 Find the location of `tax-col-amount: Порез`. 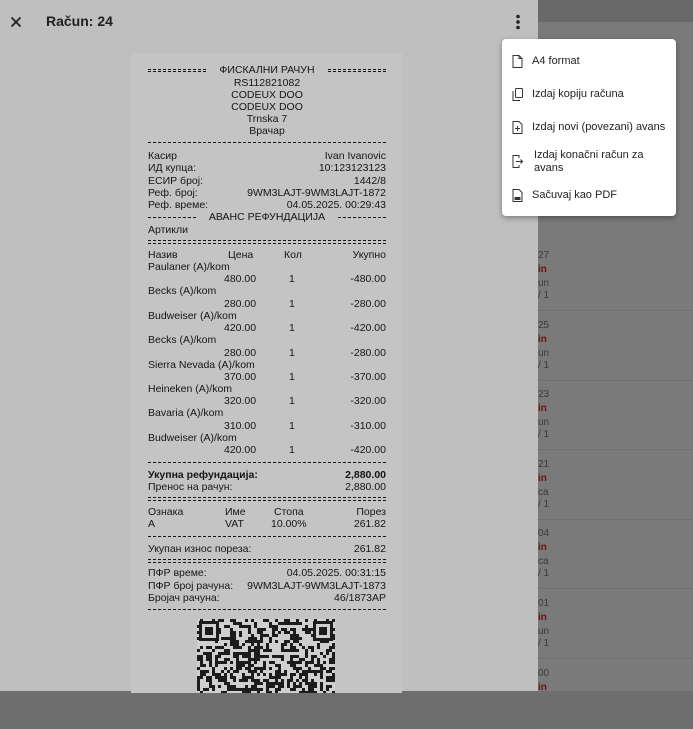

tax-col-amount: Порез is located at coordinates (371, 512).